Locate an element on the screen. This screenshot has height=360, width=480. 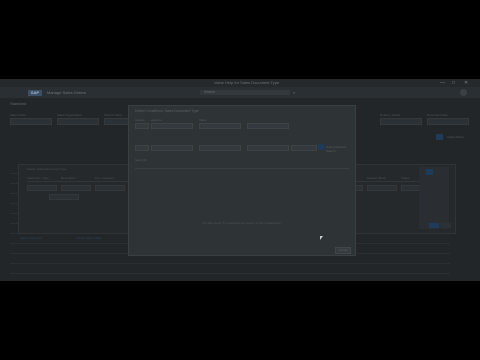
divider is located at coordinates (242, 168).